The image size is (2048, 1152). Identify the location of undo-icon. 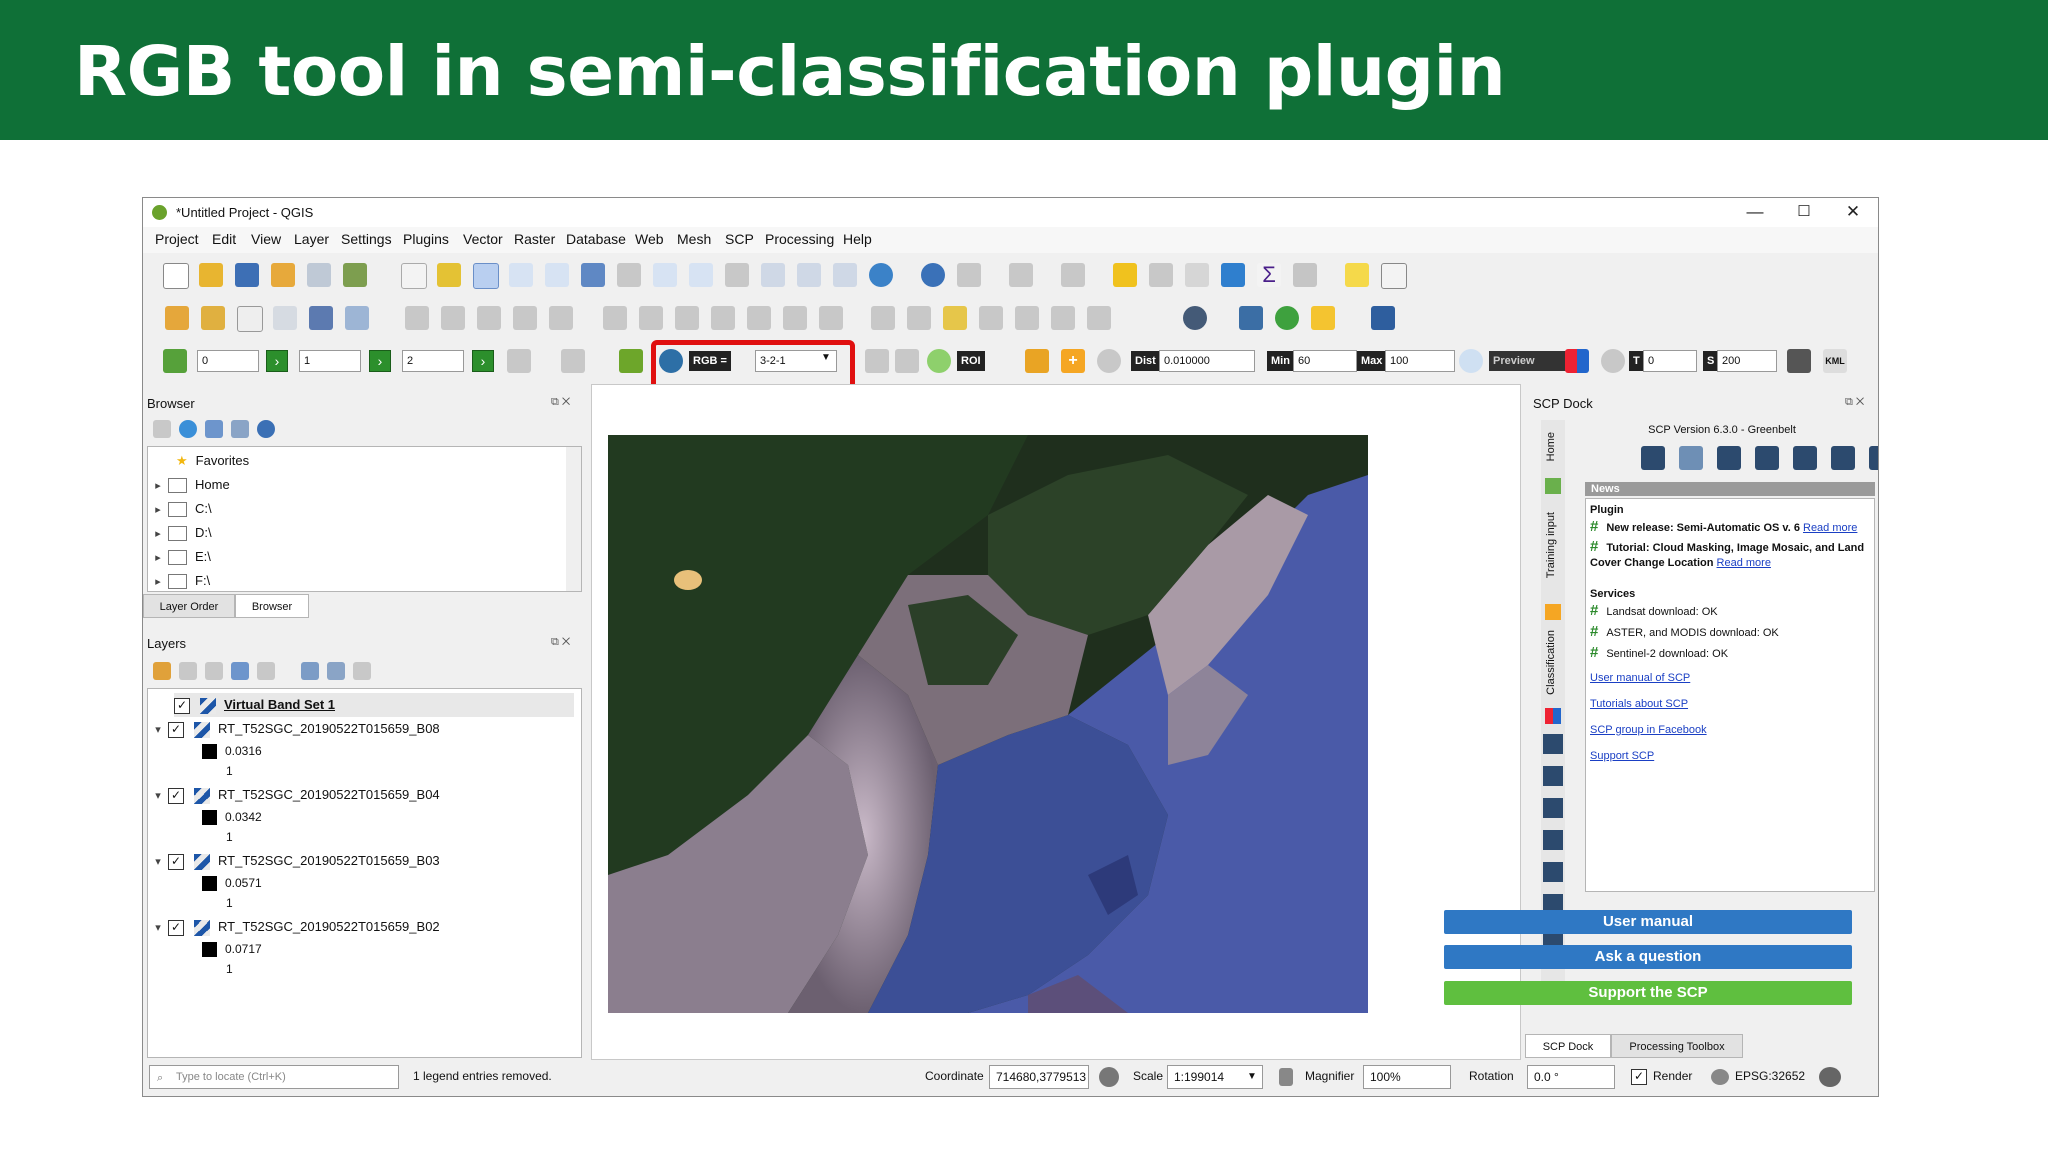
(795, 318).